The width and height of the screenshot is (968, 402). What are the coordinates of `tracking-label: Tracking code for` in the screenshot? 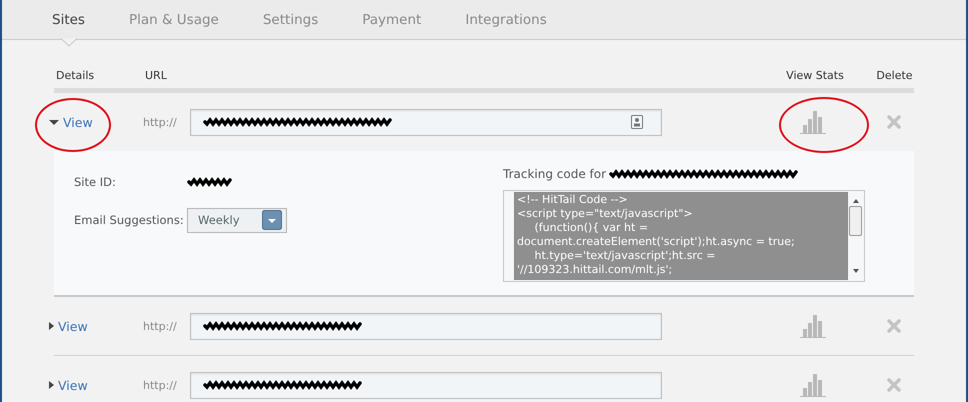 It's located at (554, 174).